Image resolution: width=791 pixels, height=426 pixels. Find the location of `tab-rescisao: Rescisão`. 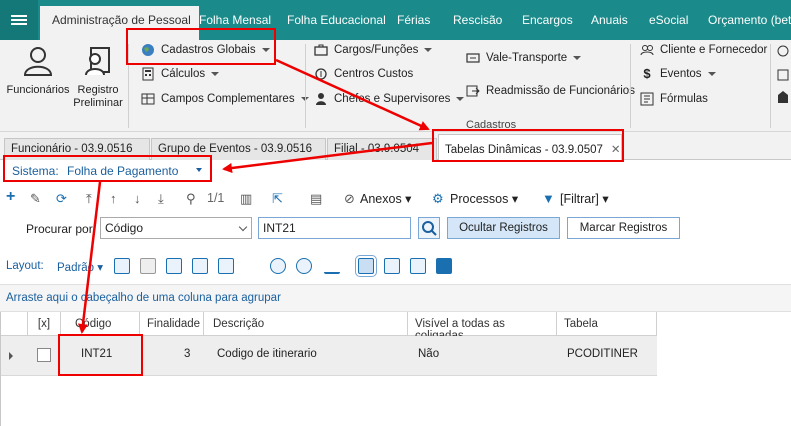

tab-rescisao: Rescisão is located at coordinates (477, 20).